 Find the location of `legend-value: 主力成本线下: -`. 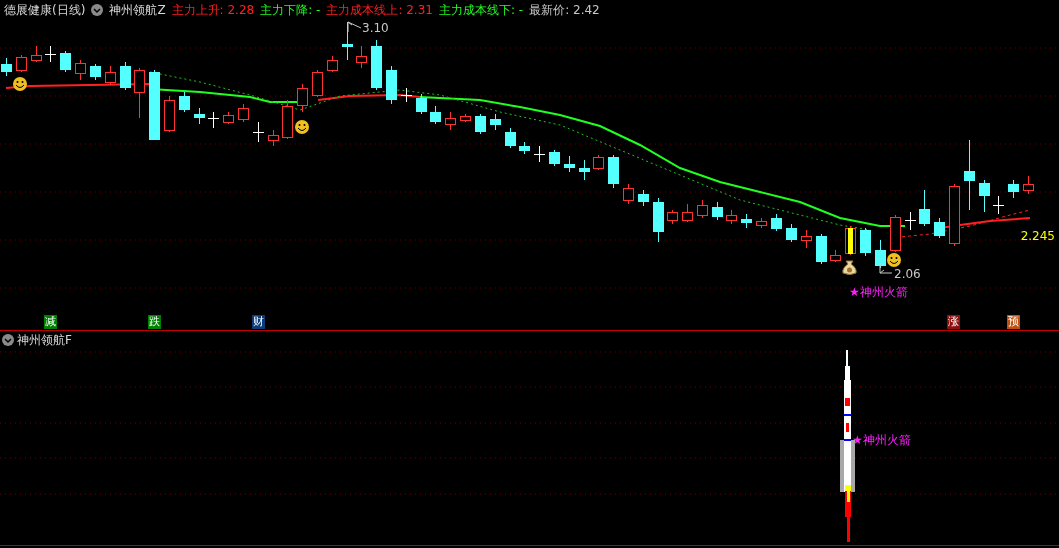

legend-value: 主力成本线下: - is located at coordinates (481, 10).